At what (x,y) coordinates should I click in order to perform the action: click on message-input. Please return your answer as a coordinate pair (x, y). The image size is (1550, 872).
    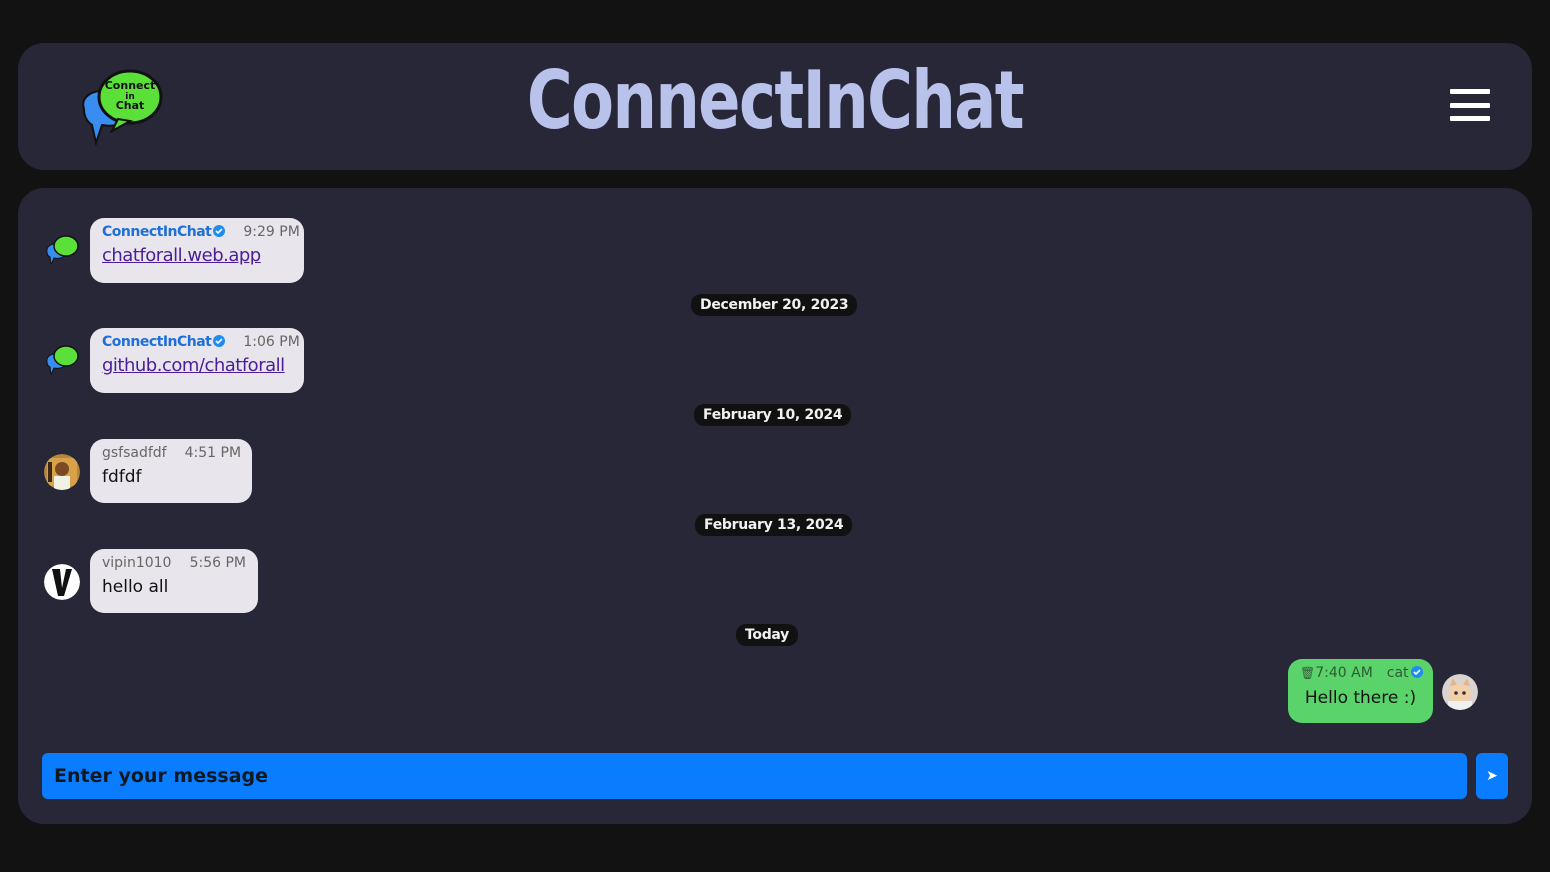
    Looking at the image, I should click on (754, 776).